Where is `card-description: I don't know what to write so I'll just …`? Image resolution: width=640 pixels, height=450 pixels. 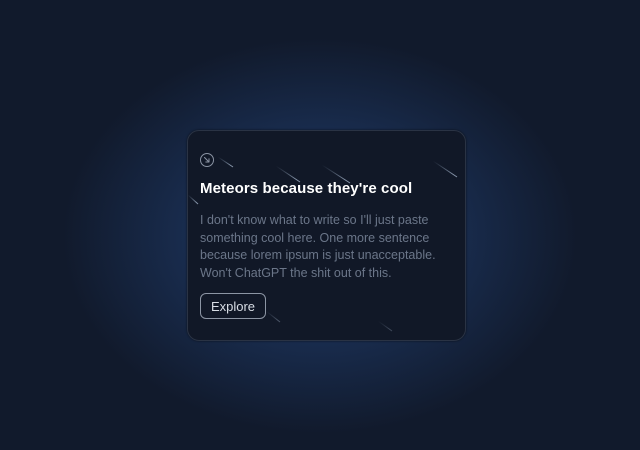
card-description: I don't know what to write so I'll just … is located at coordinates (318, 246).